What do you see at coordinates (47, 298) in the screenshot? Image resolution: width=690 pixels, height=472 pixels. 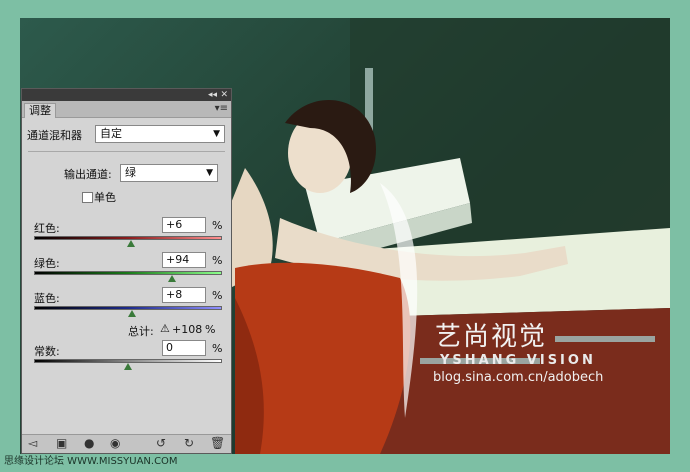 I see `blue-label: 蓝色:` at bounding box center [47, 298].